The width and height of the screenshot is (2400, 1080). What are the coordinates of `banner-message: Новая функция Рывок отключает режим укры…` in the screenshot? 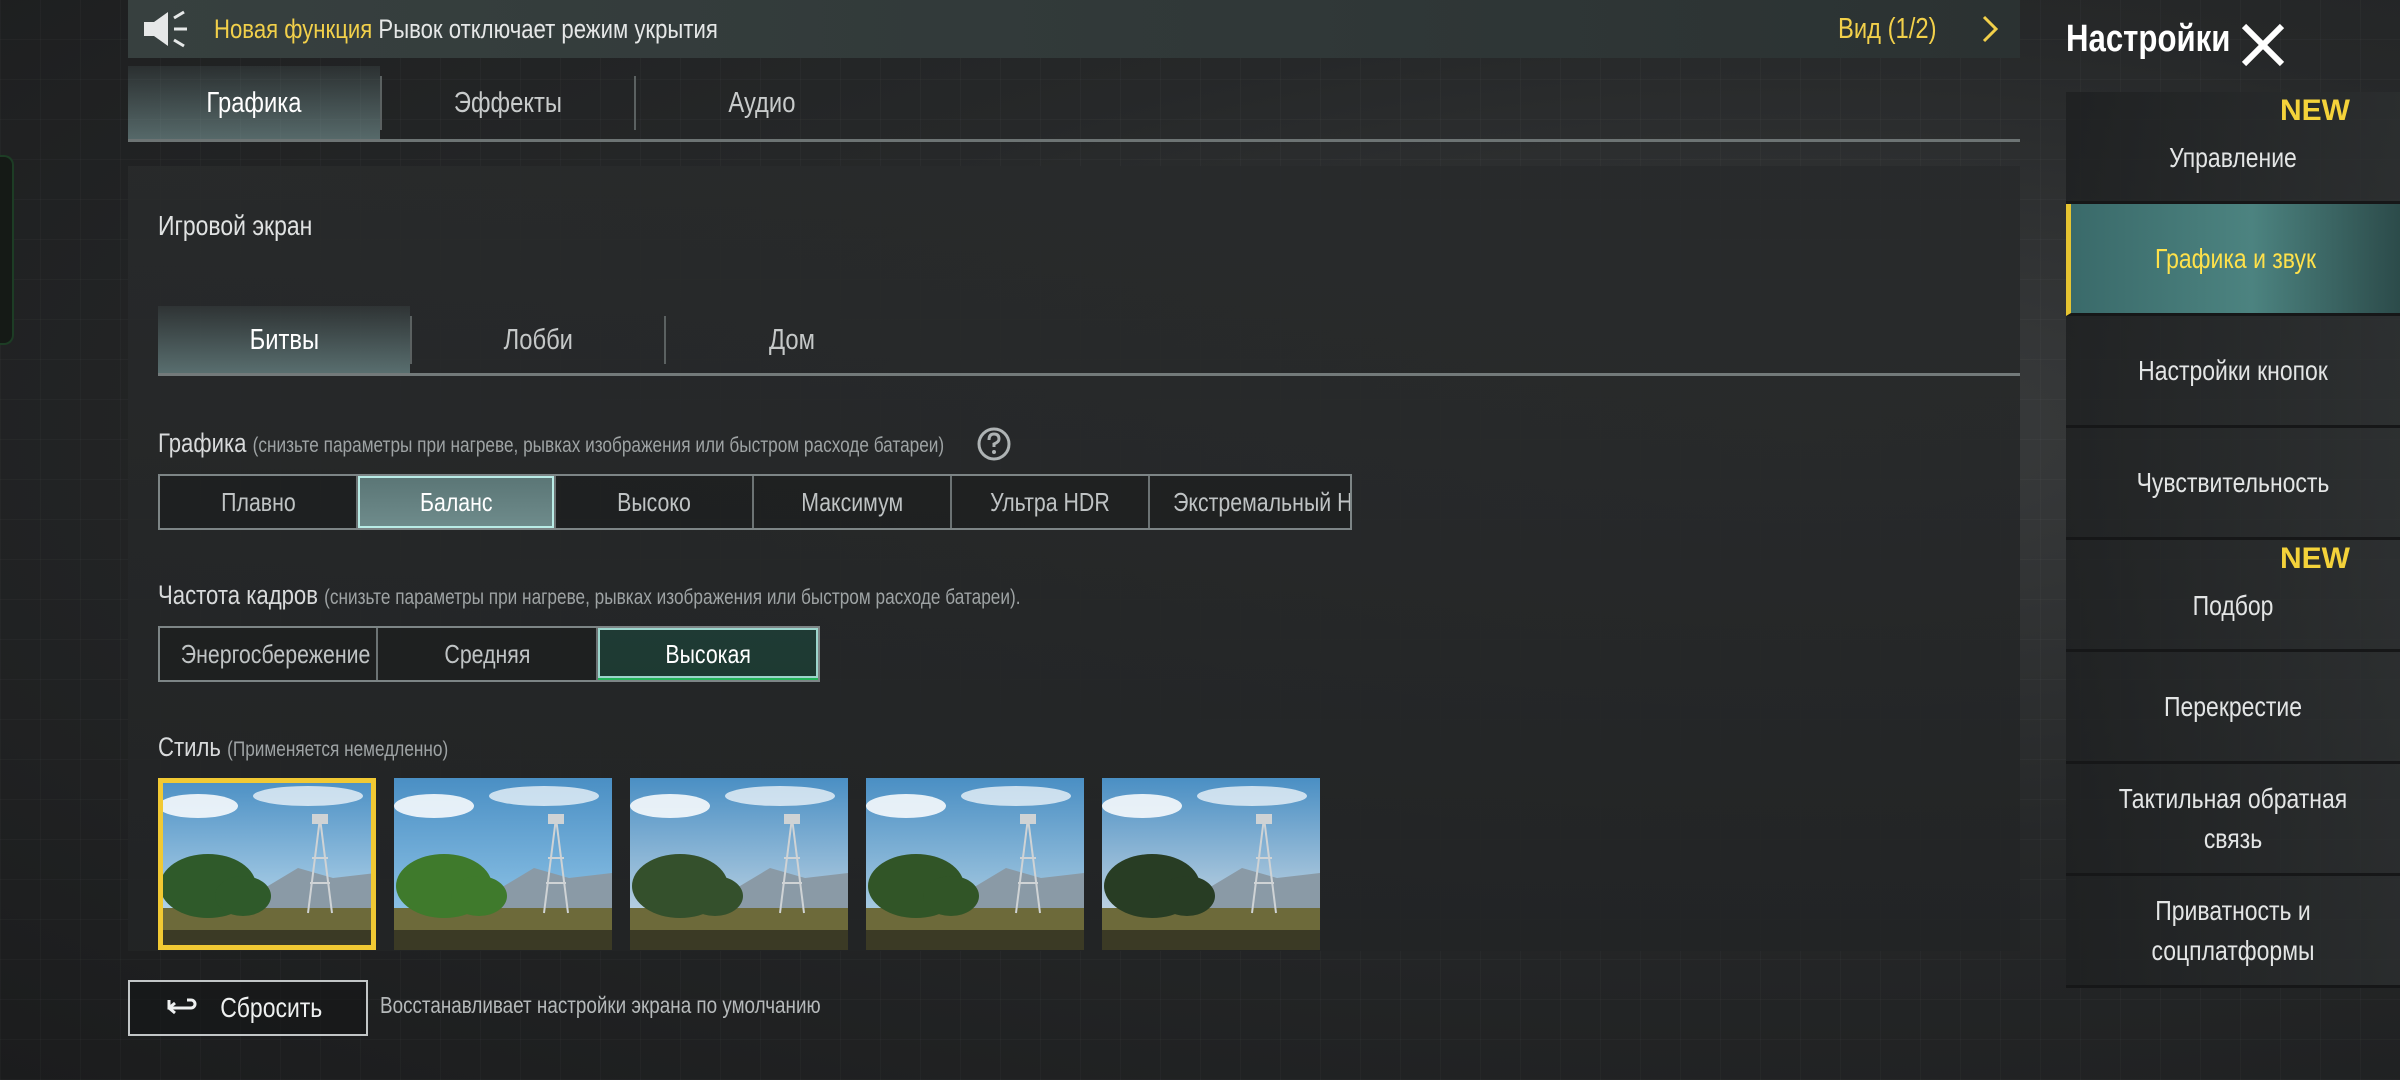 It's located at (521, 29).